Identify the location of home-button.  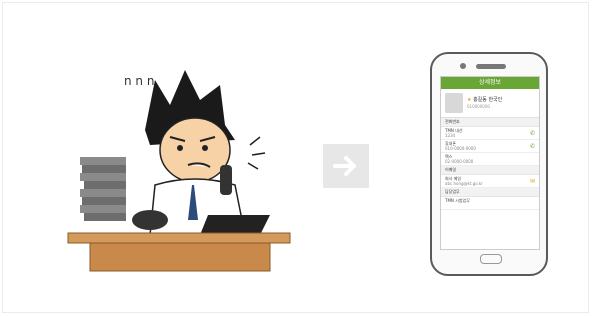
(491, 259).